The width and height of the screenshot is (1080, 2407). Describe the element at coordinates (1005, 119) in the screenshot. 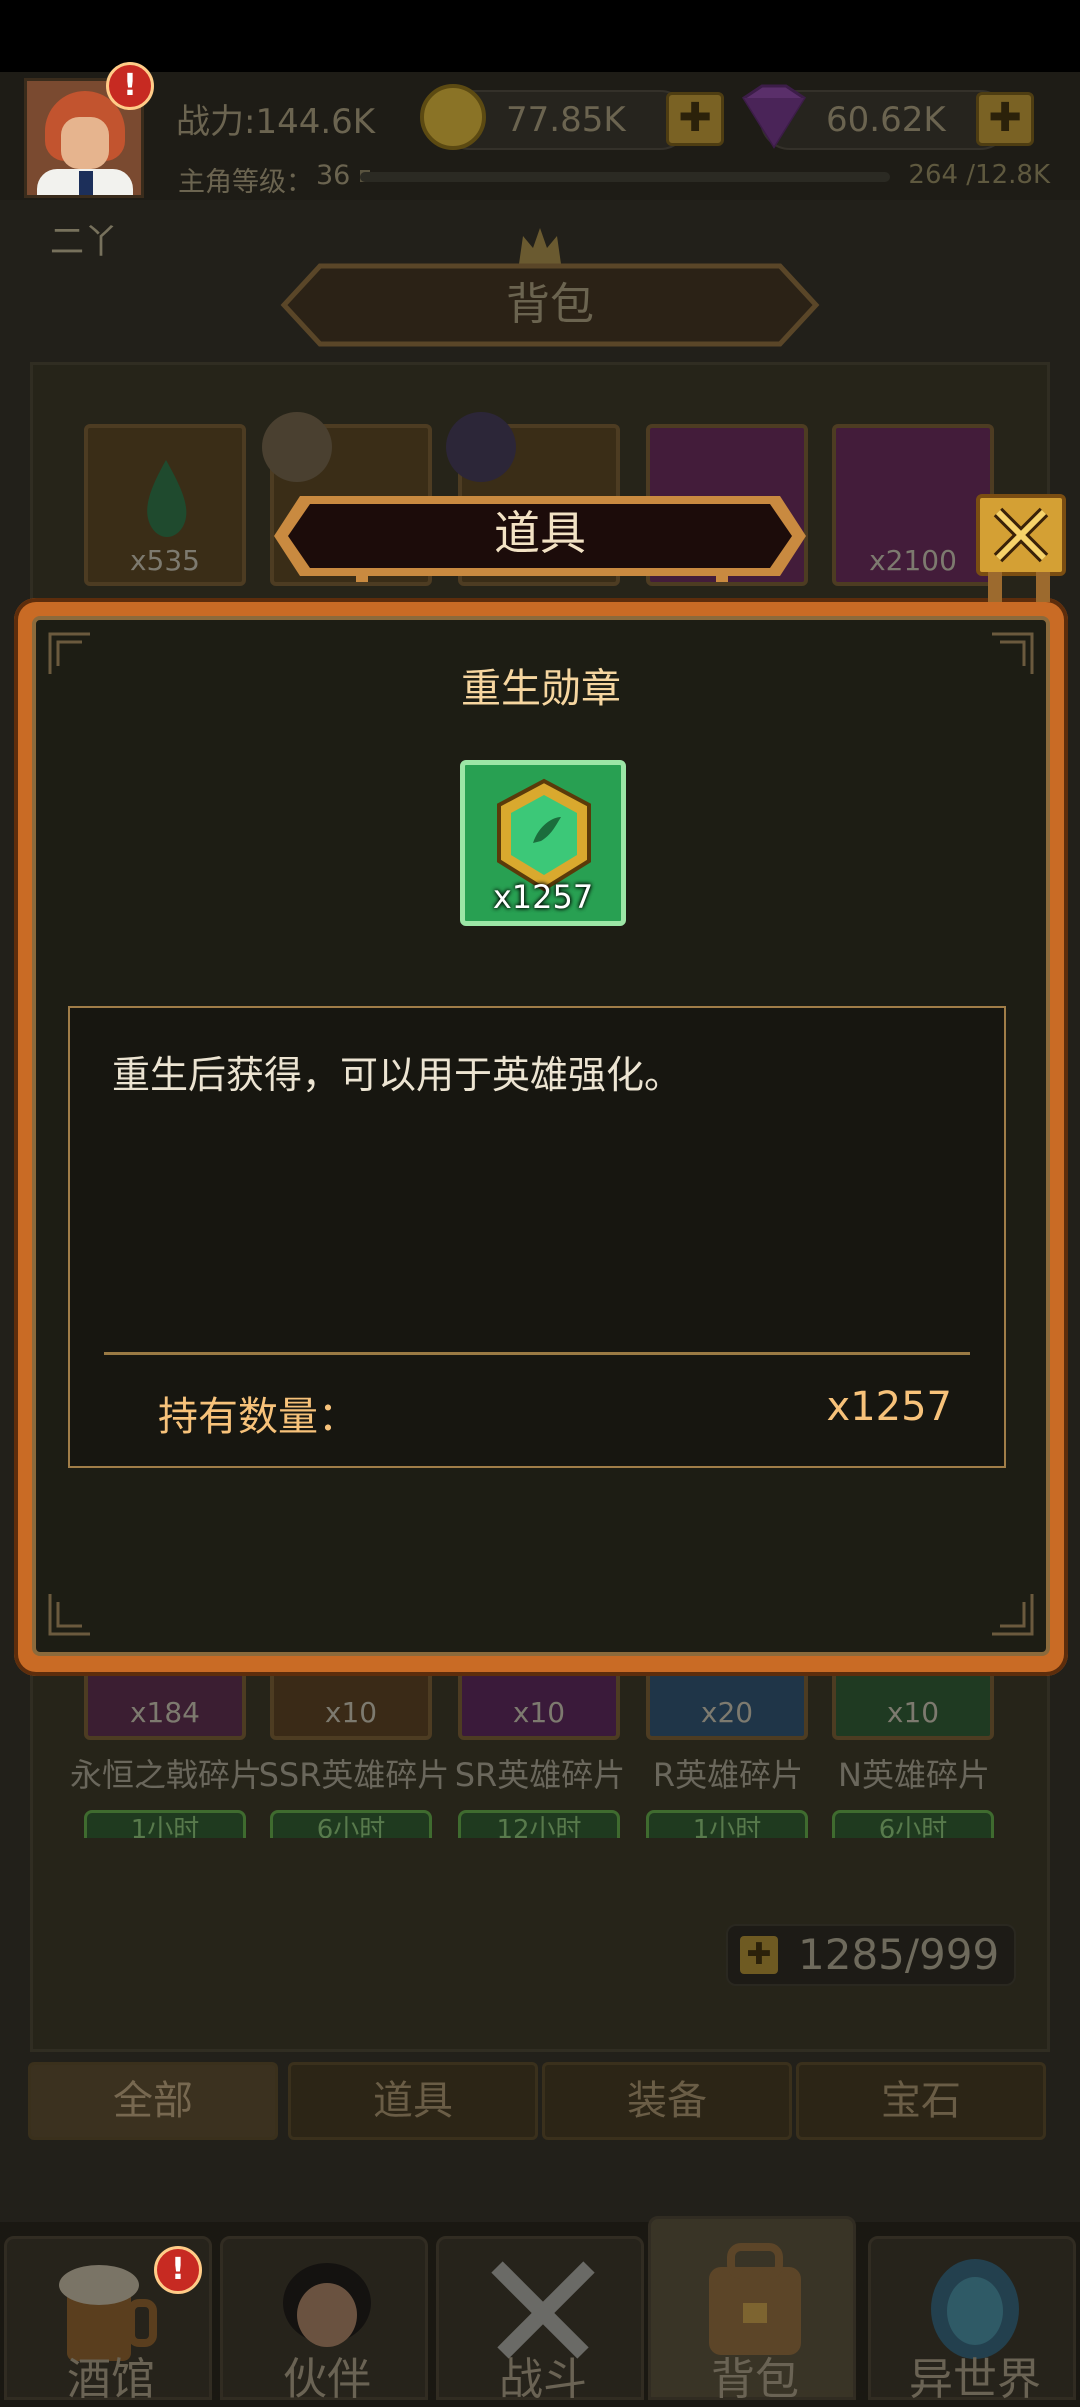

I see `add-gem-button: ✚` at that location.